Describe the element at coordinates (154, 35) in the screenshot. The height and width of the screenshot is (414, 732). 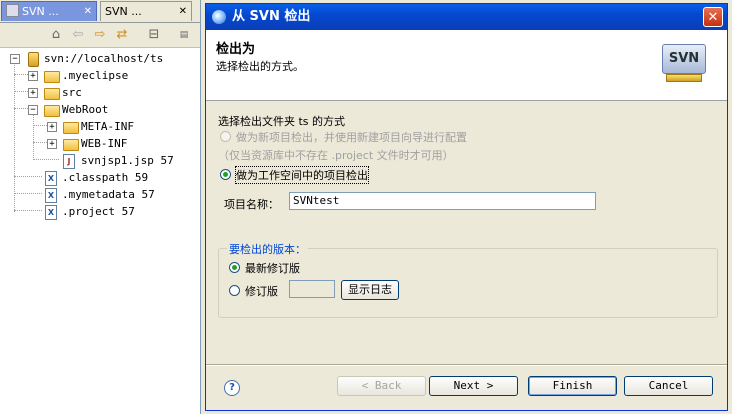
I see `collapse-all-icon: ⊟` at that location.